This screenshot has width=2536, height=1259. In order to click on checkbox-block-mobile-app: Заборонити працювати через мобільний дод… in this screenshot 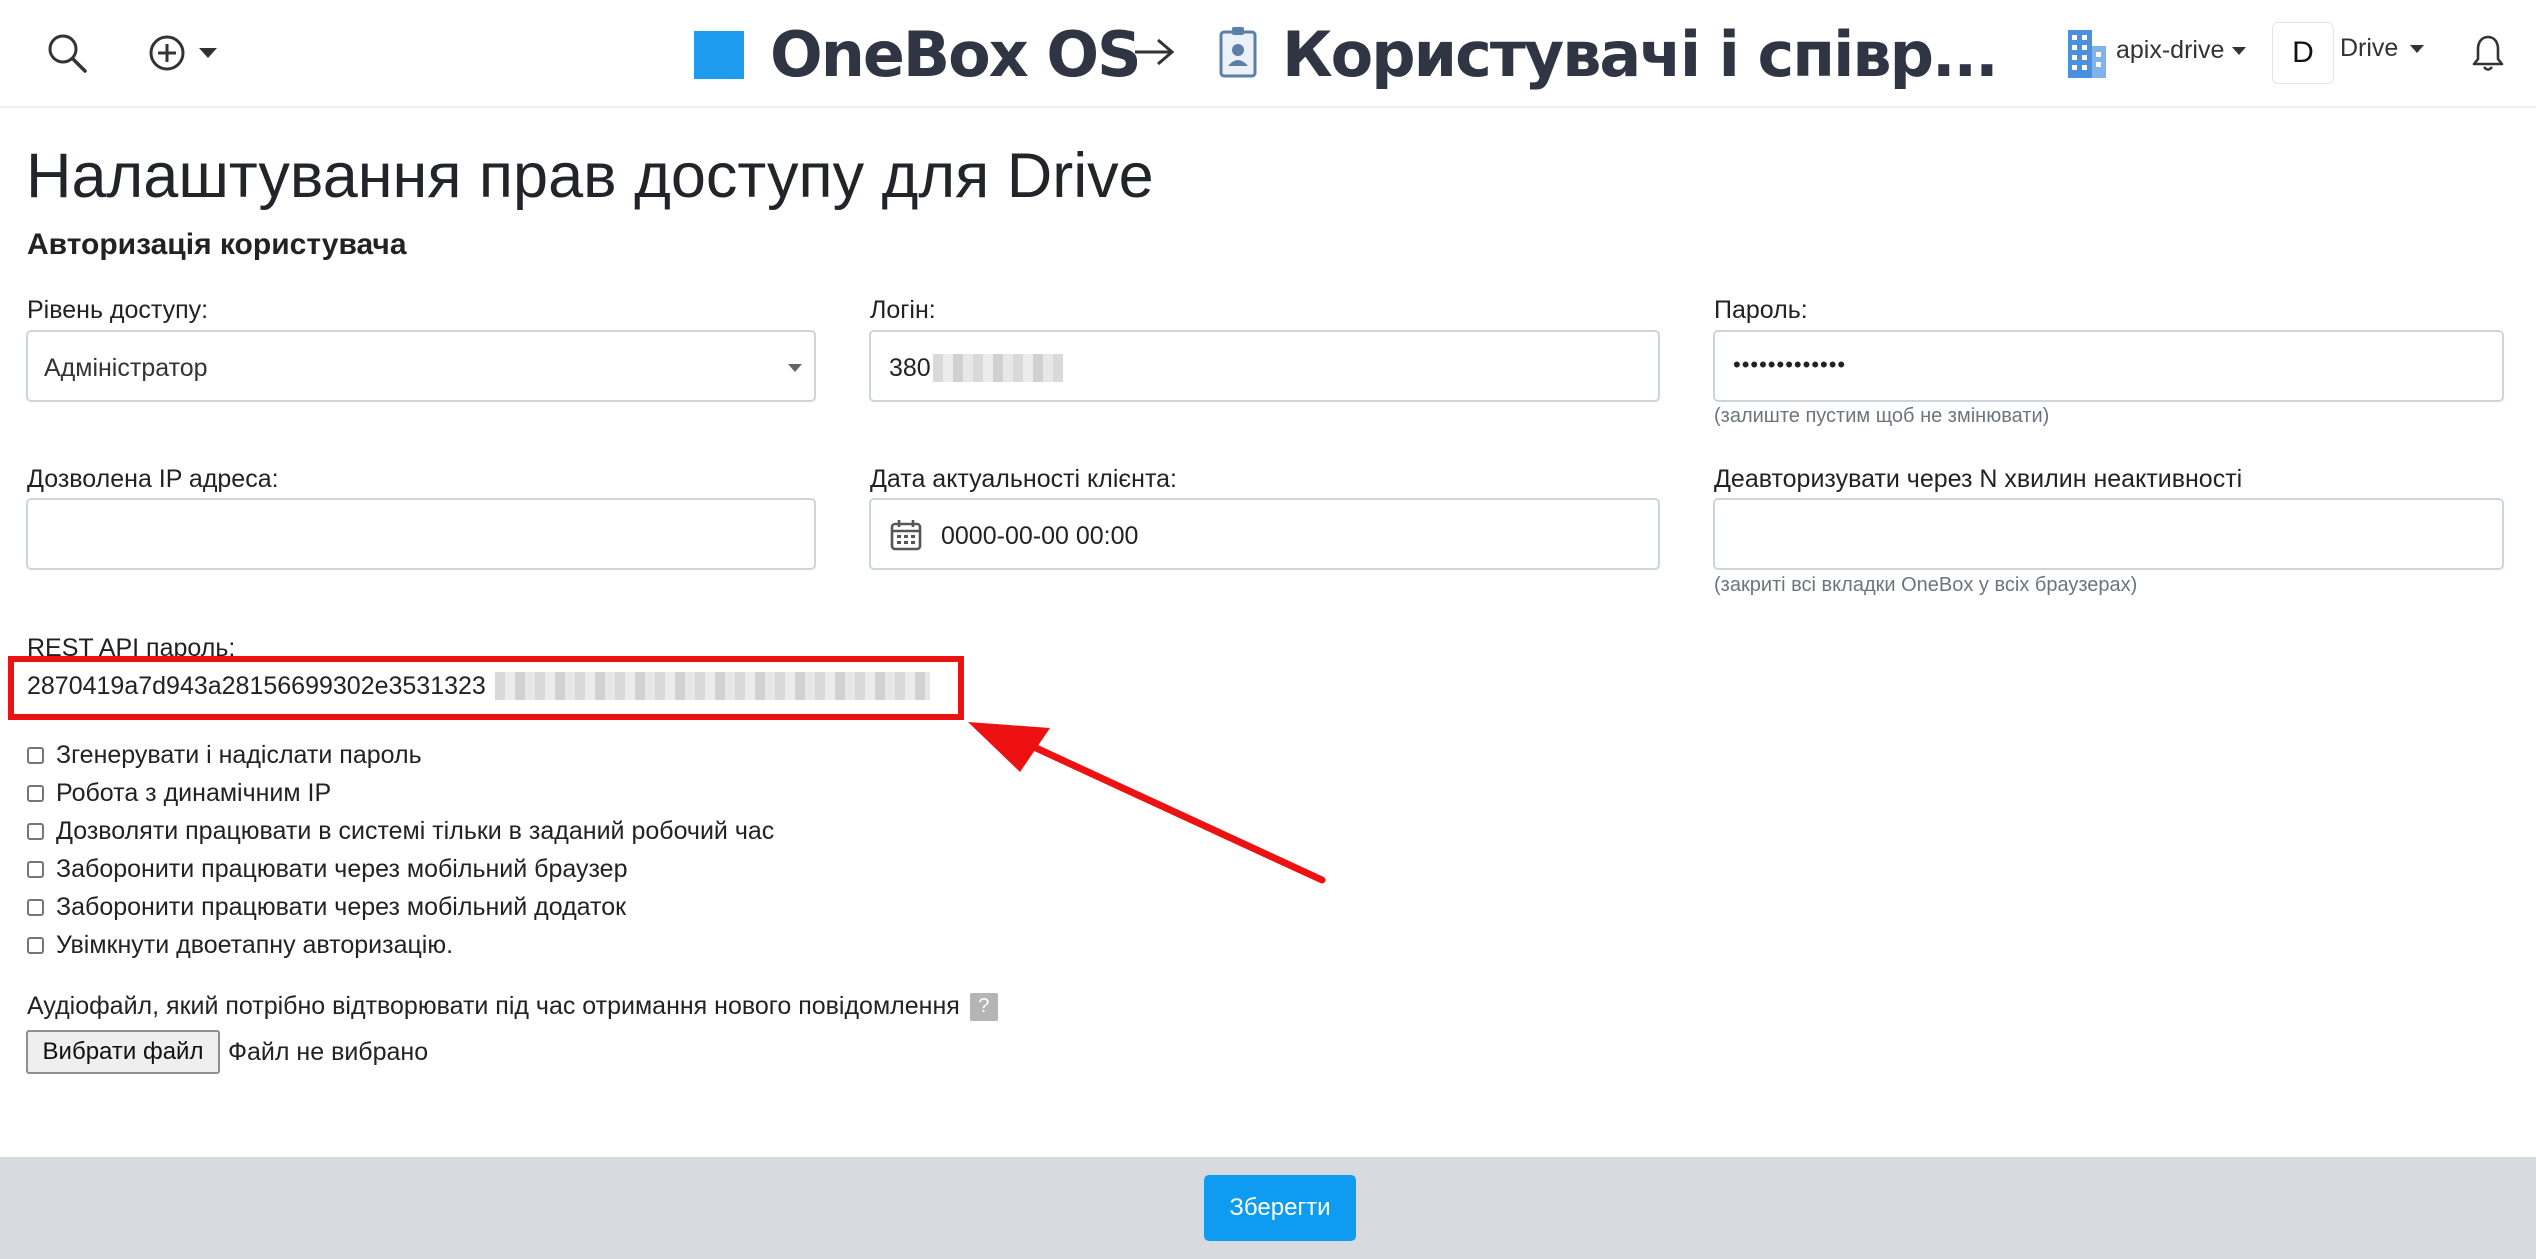, I will do `click(477, 907)`.